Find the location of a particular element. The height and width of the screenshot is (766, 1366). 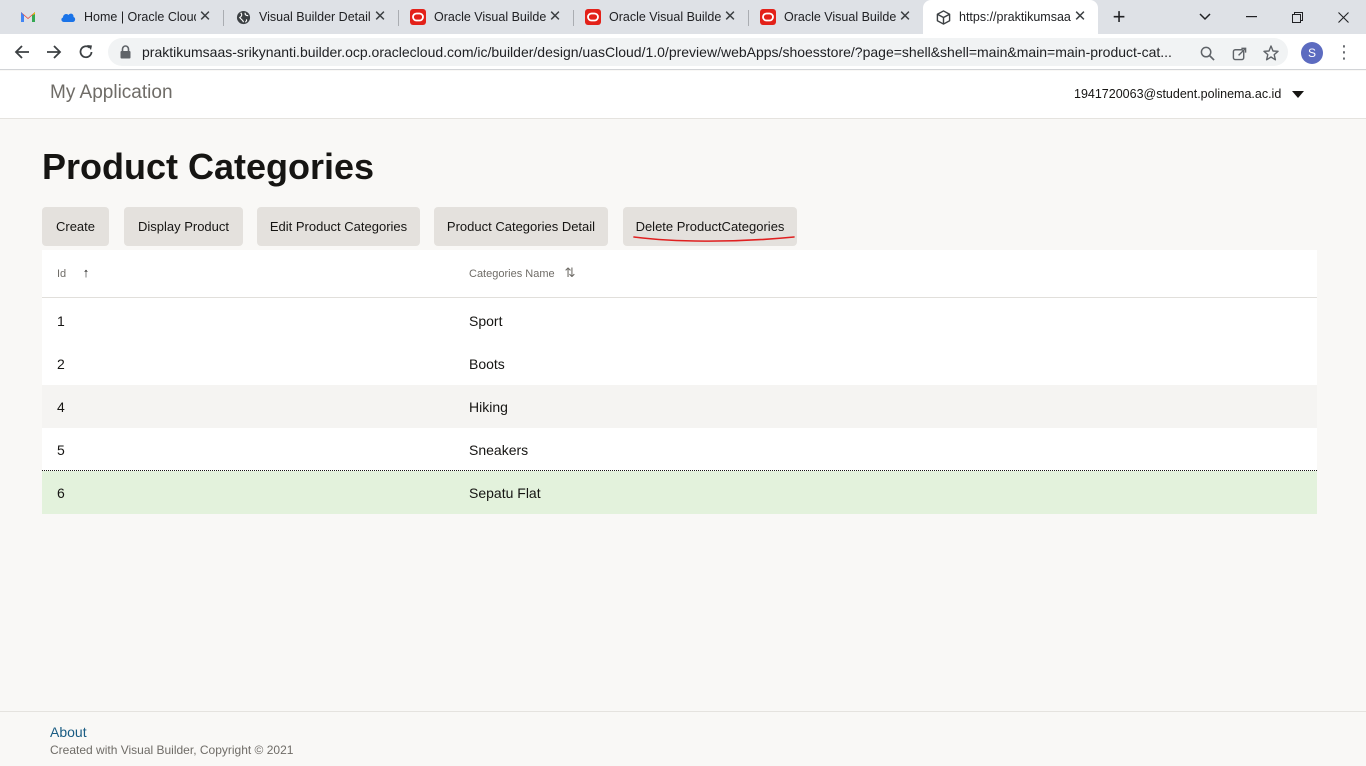

back-arrow-icon is located at coordinates (22, 52).